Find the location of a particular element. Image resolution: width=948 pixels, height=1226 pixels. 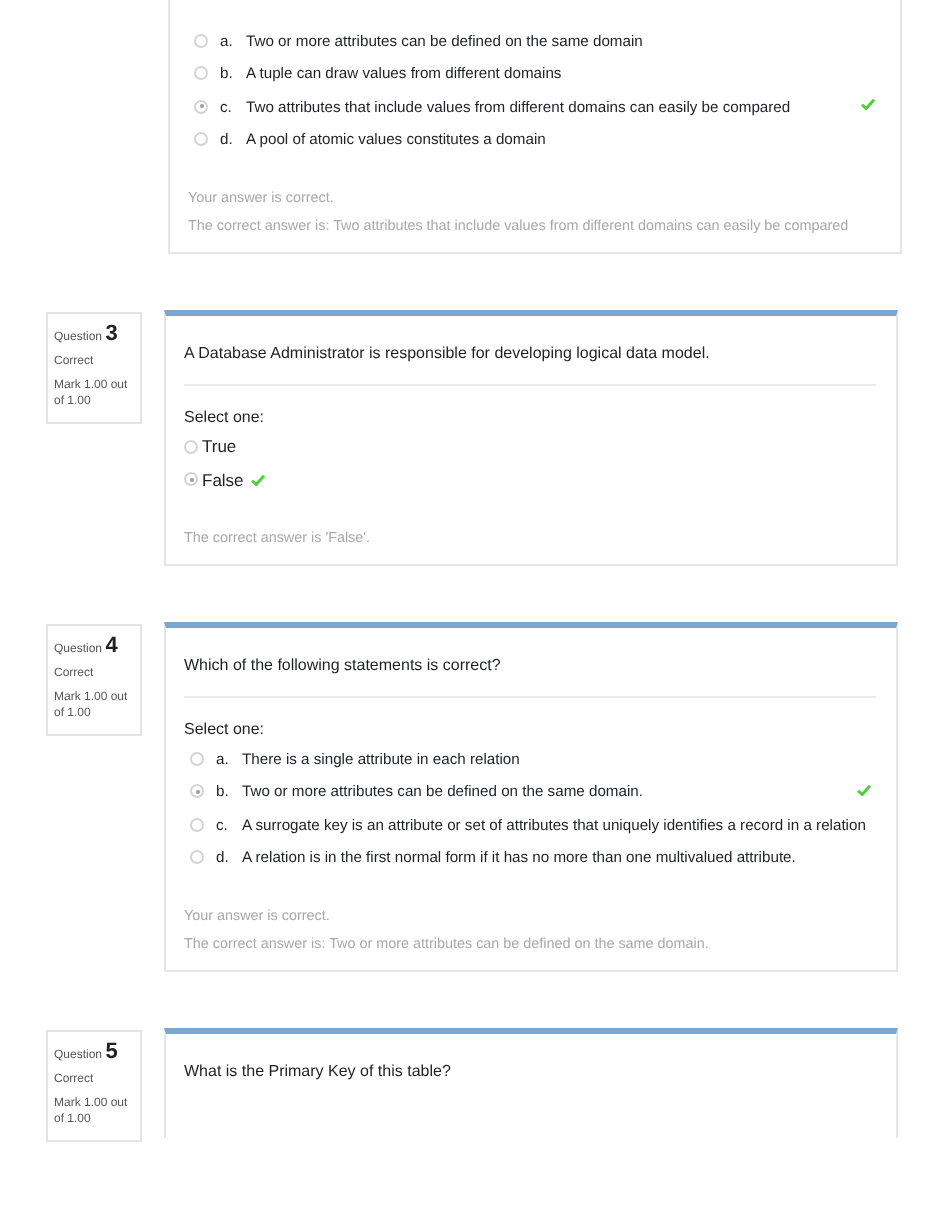

option-text: True is located at coordinates (219, 446).